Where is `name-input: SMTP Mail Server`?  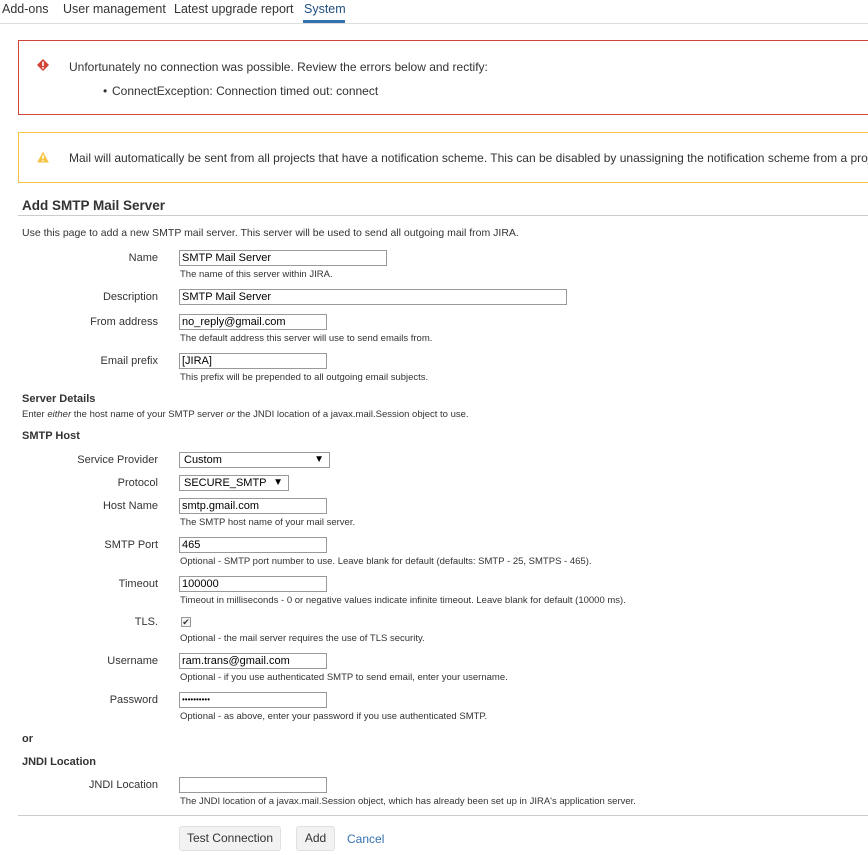
name-input: SMTP Mail Server is located at coordinates (283, 258).